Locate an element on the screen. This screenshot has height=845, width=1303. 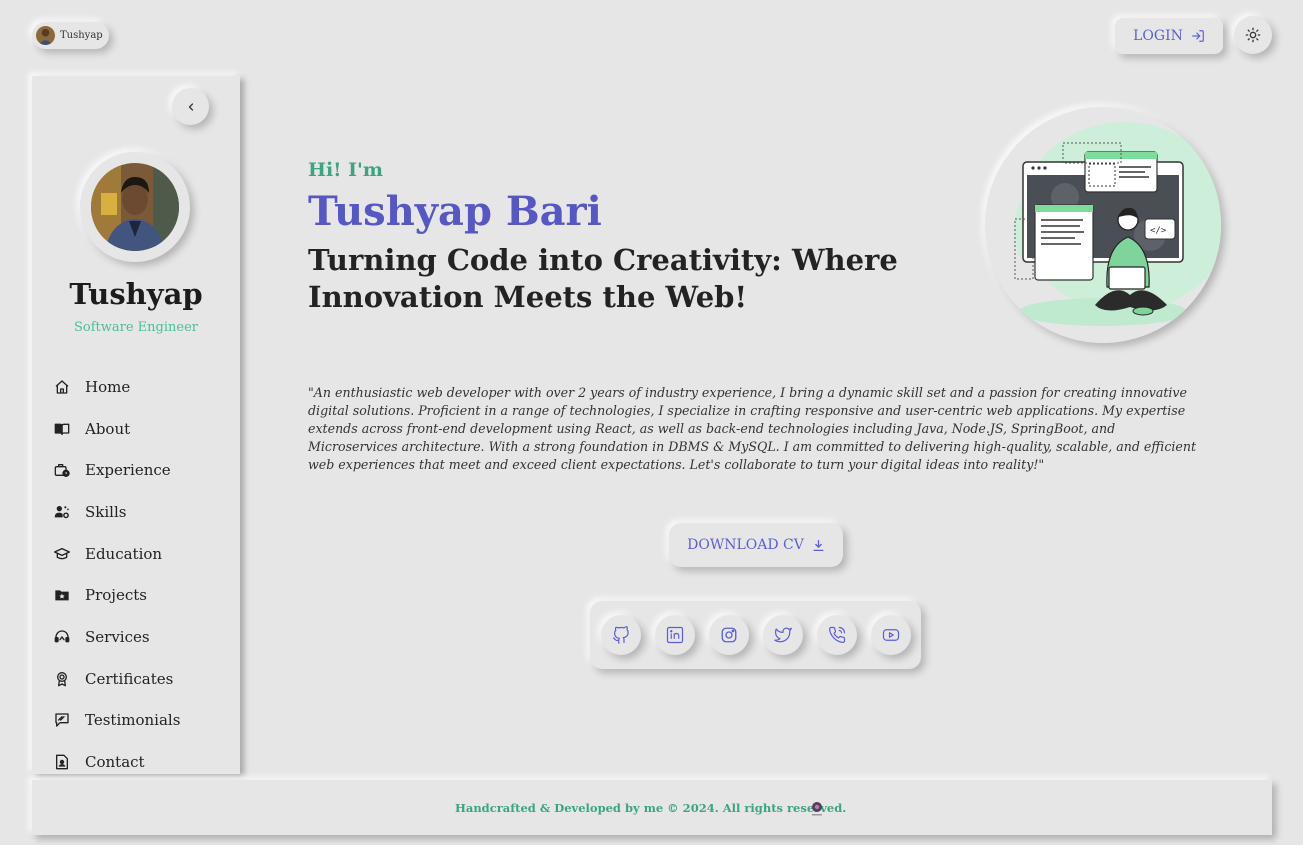
sidebar-item-label: Projects is located at coordinates (116, 595).